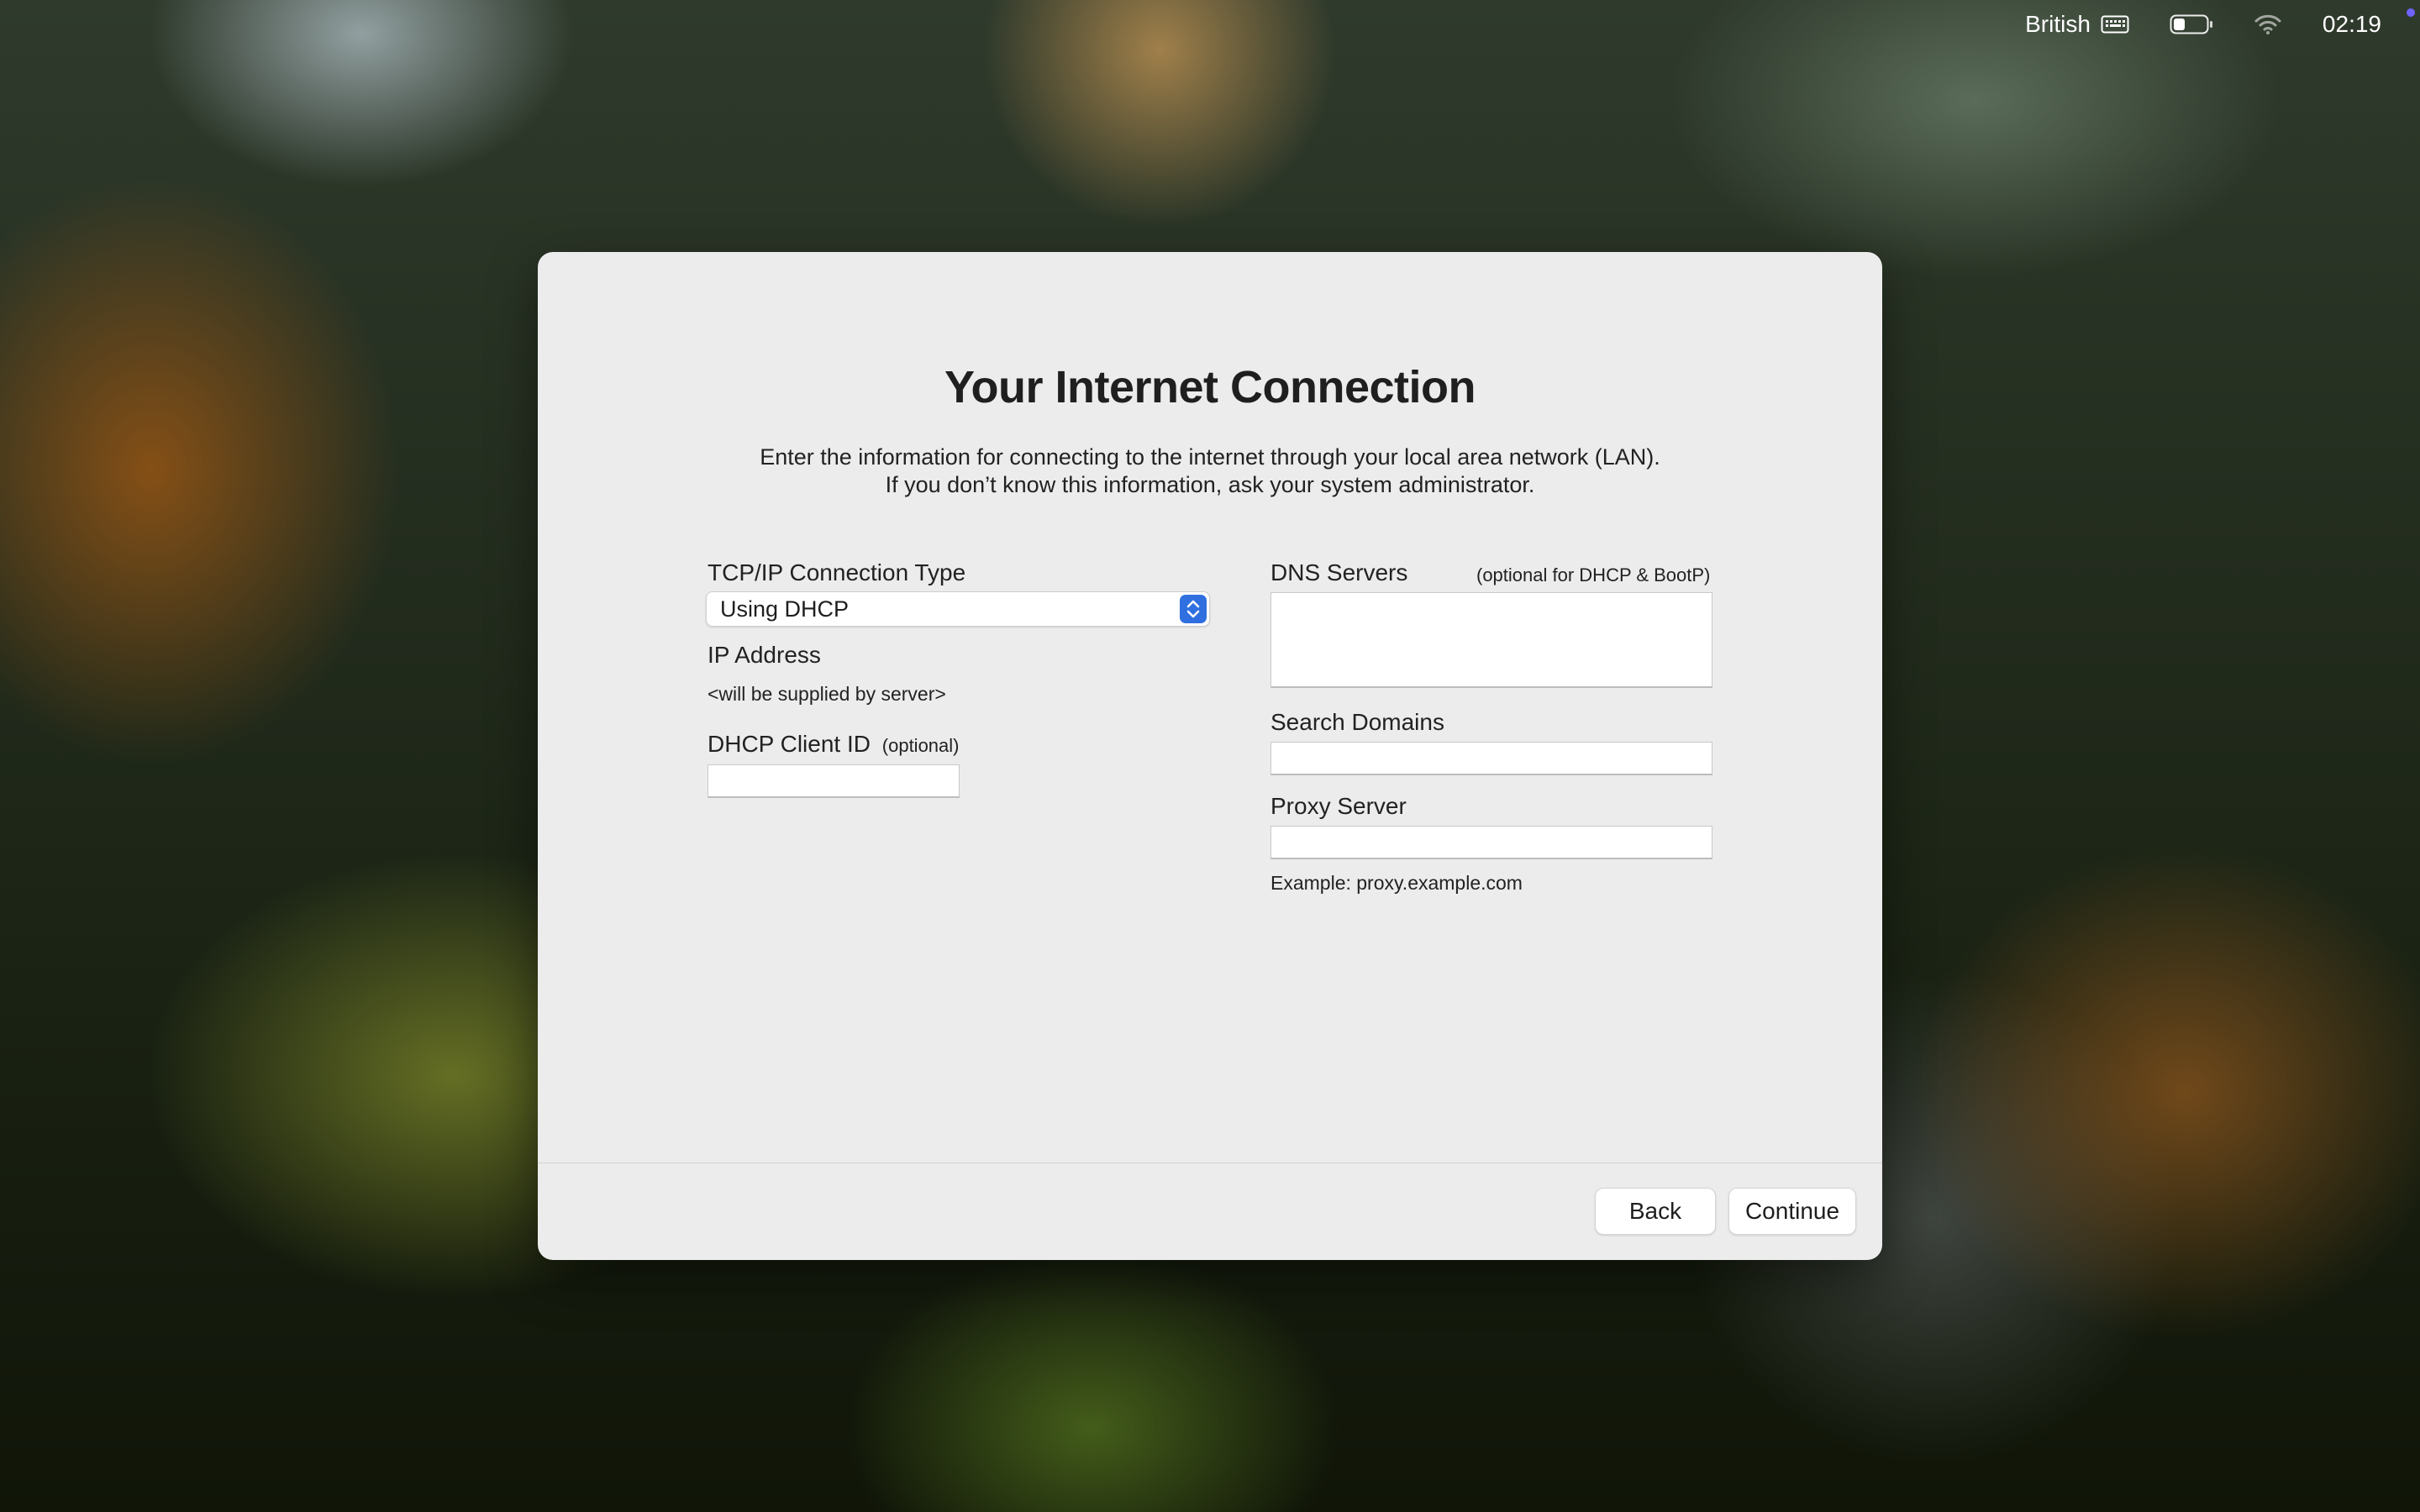 This screenshot has height=1512, width=2420. Describe the element at coordinates (789, 744) in the screenshot. I see `dhcp-client-id-label-text: DHCP Client ID` at that location.